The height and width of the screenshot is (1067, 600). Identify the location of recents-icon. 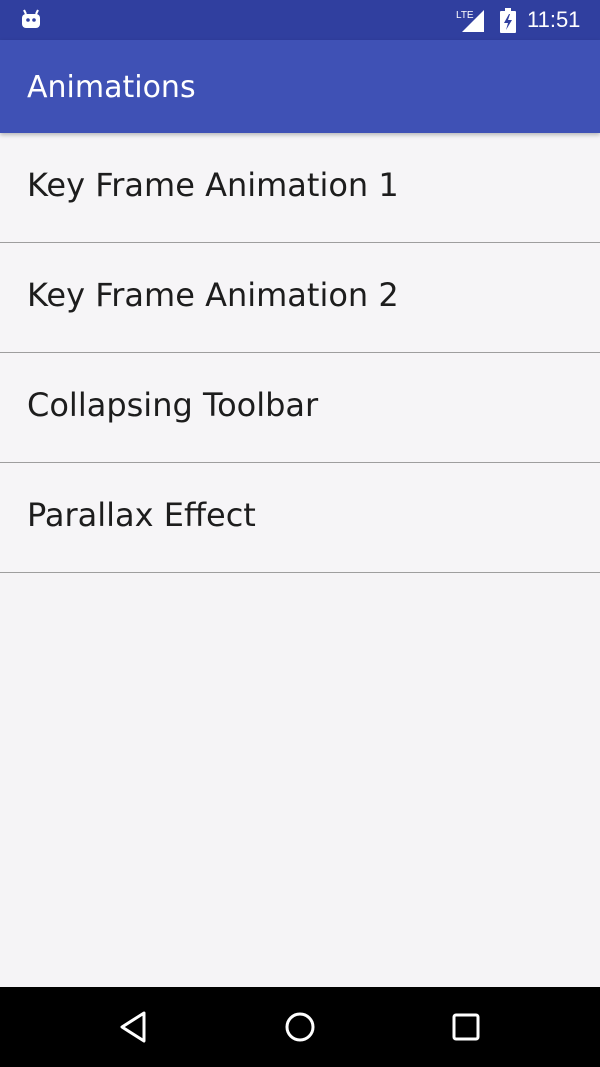
(466, 1027).